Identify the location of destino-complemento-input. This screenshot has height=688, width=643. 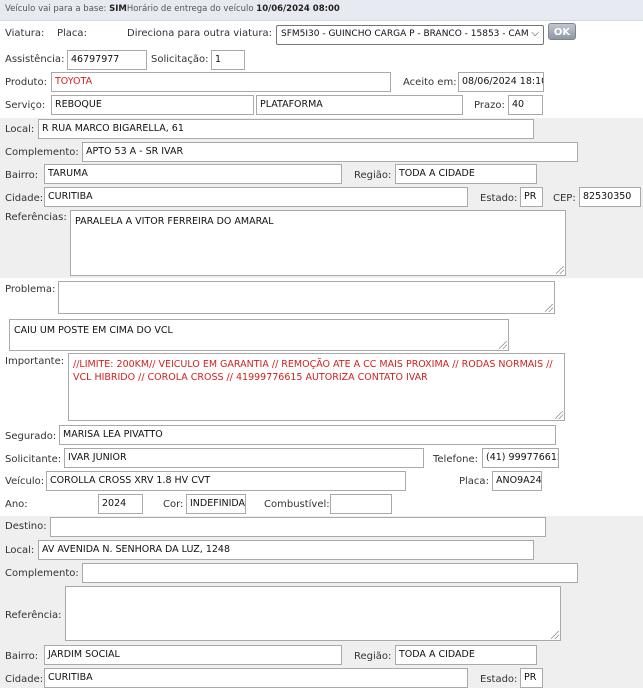
(330, 573).